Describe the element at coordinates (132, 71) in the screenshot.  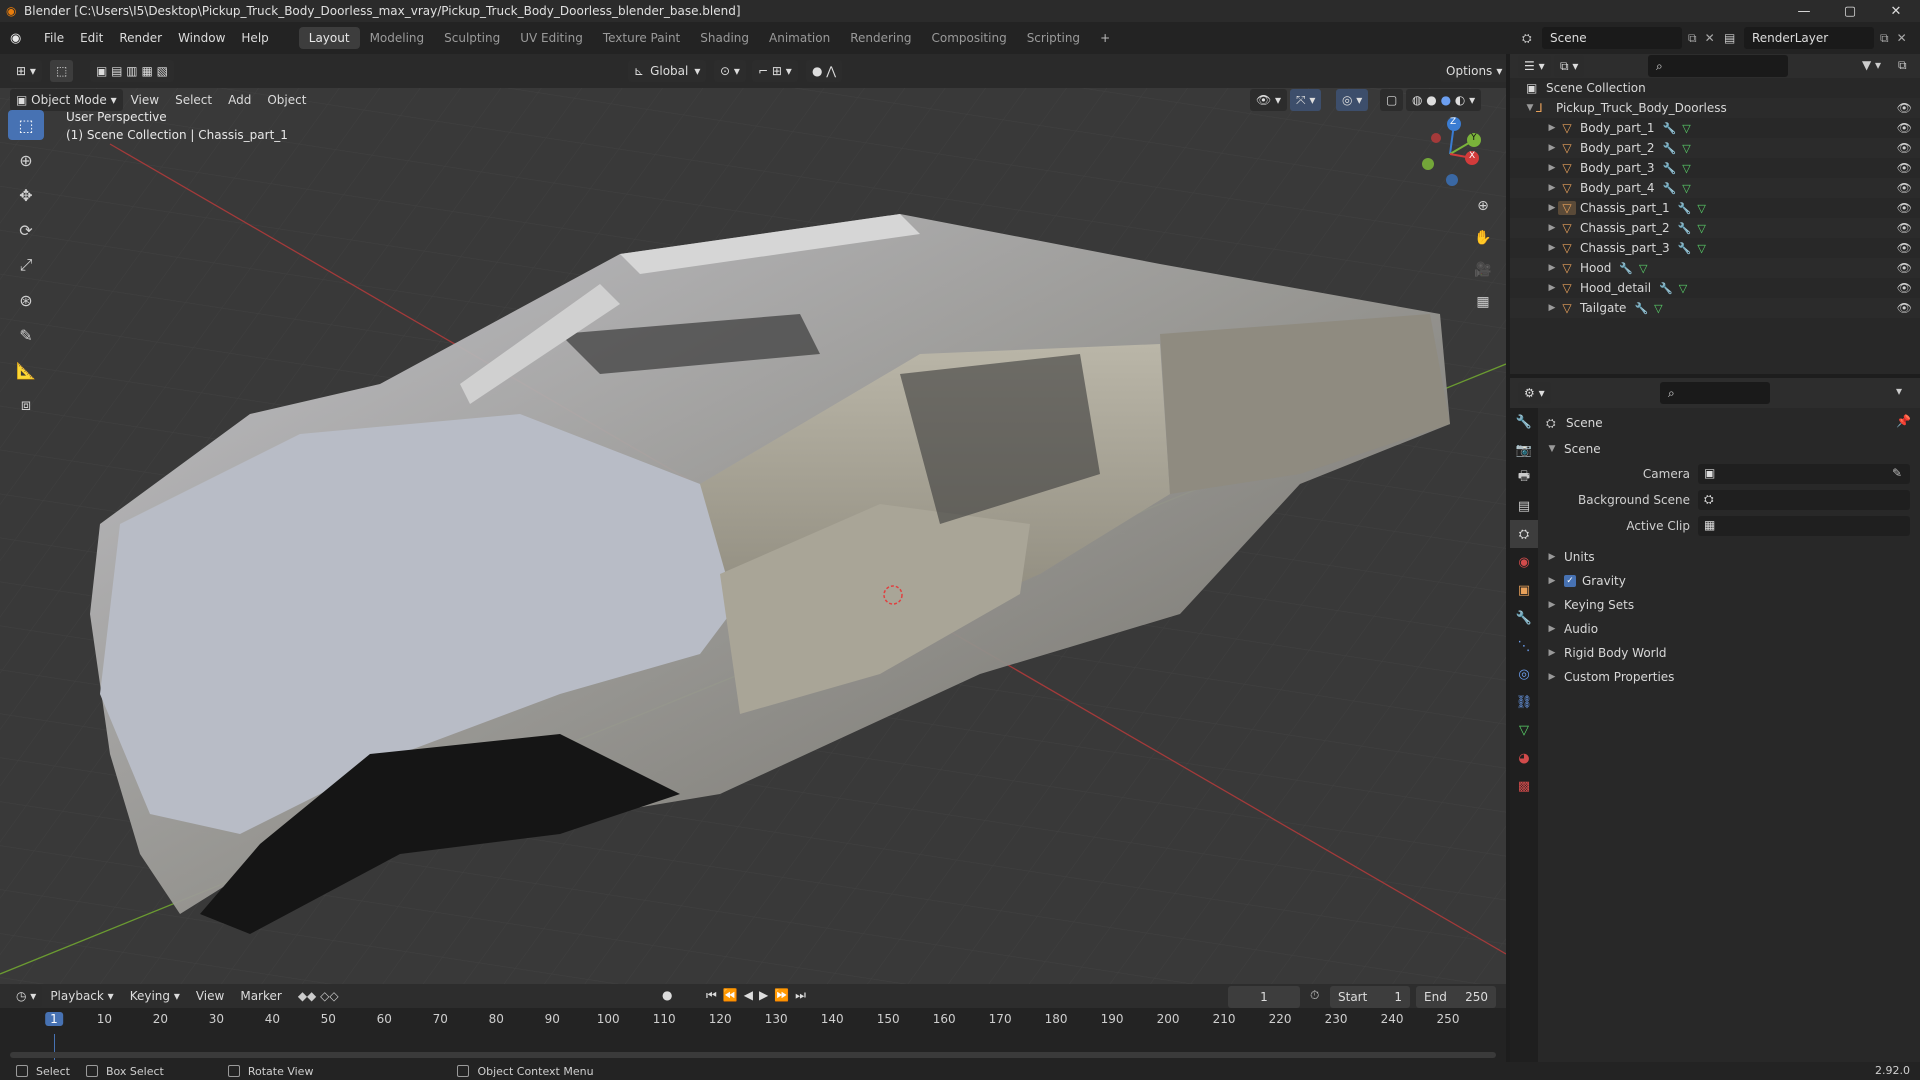
I see `selection-mode-icons: ▣ ▤ ▥ ▦ ▧` at that location.